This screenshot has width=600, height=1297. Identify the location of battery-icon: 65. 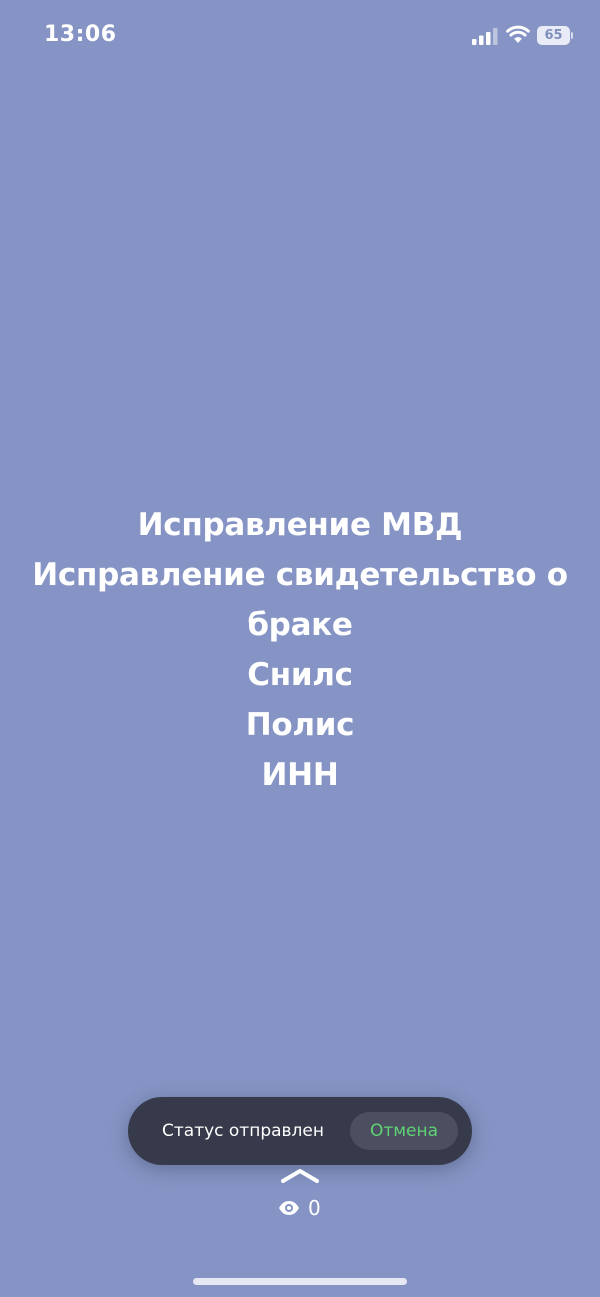
(555, 35).